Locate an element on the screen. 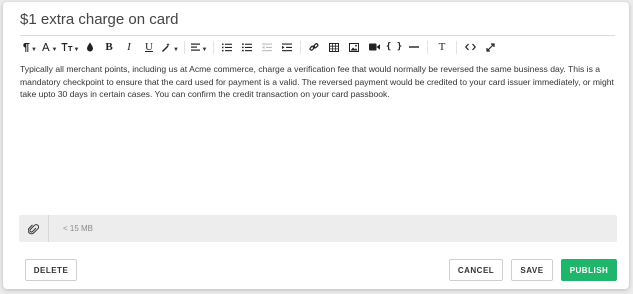 This screenshot has width=633, height=294. text-icon: T is located at coordinates (442, 47).